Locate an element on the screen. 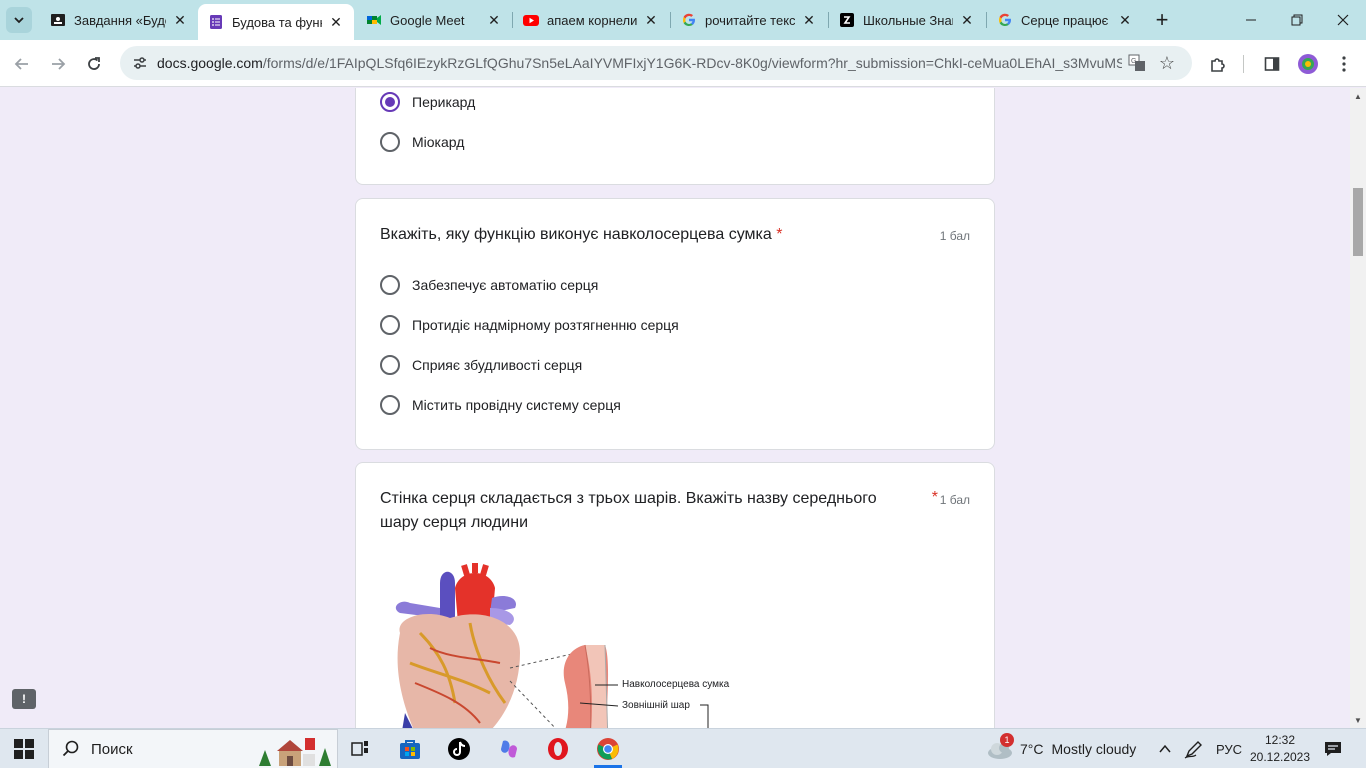 This screenshot has width=1366, height=768. image-label: Навколосерцева сумка is located at coordinates (676, 684).